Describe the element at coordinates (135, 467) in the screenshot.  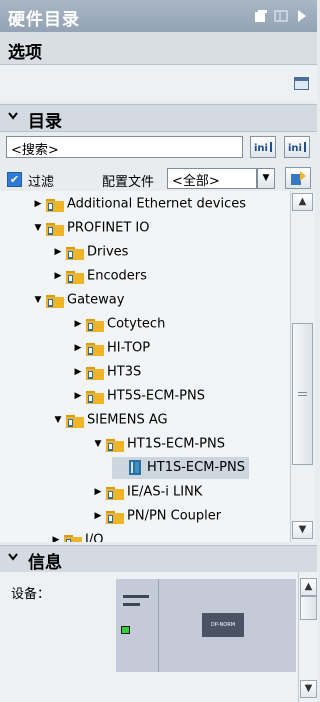
I see `device-module-icon` at that location.